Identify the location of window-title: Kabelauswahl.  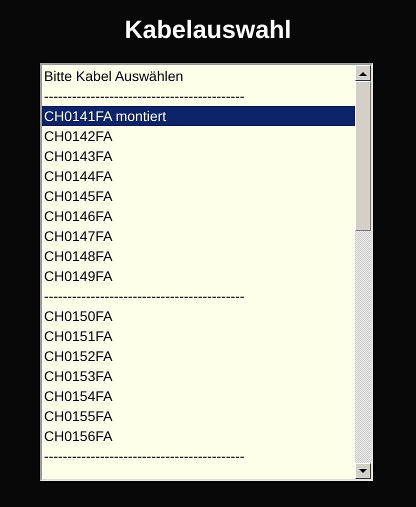
(208, 30).